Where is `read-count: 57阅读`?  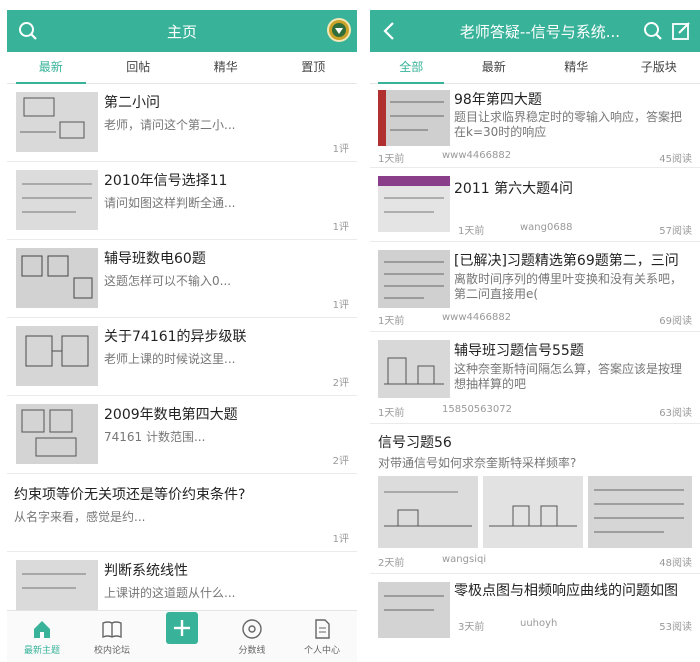 read-count: 57阅读 is located at coordinates (675, 231).